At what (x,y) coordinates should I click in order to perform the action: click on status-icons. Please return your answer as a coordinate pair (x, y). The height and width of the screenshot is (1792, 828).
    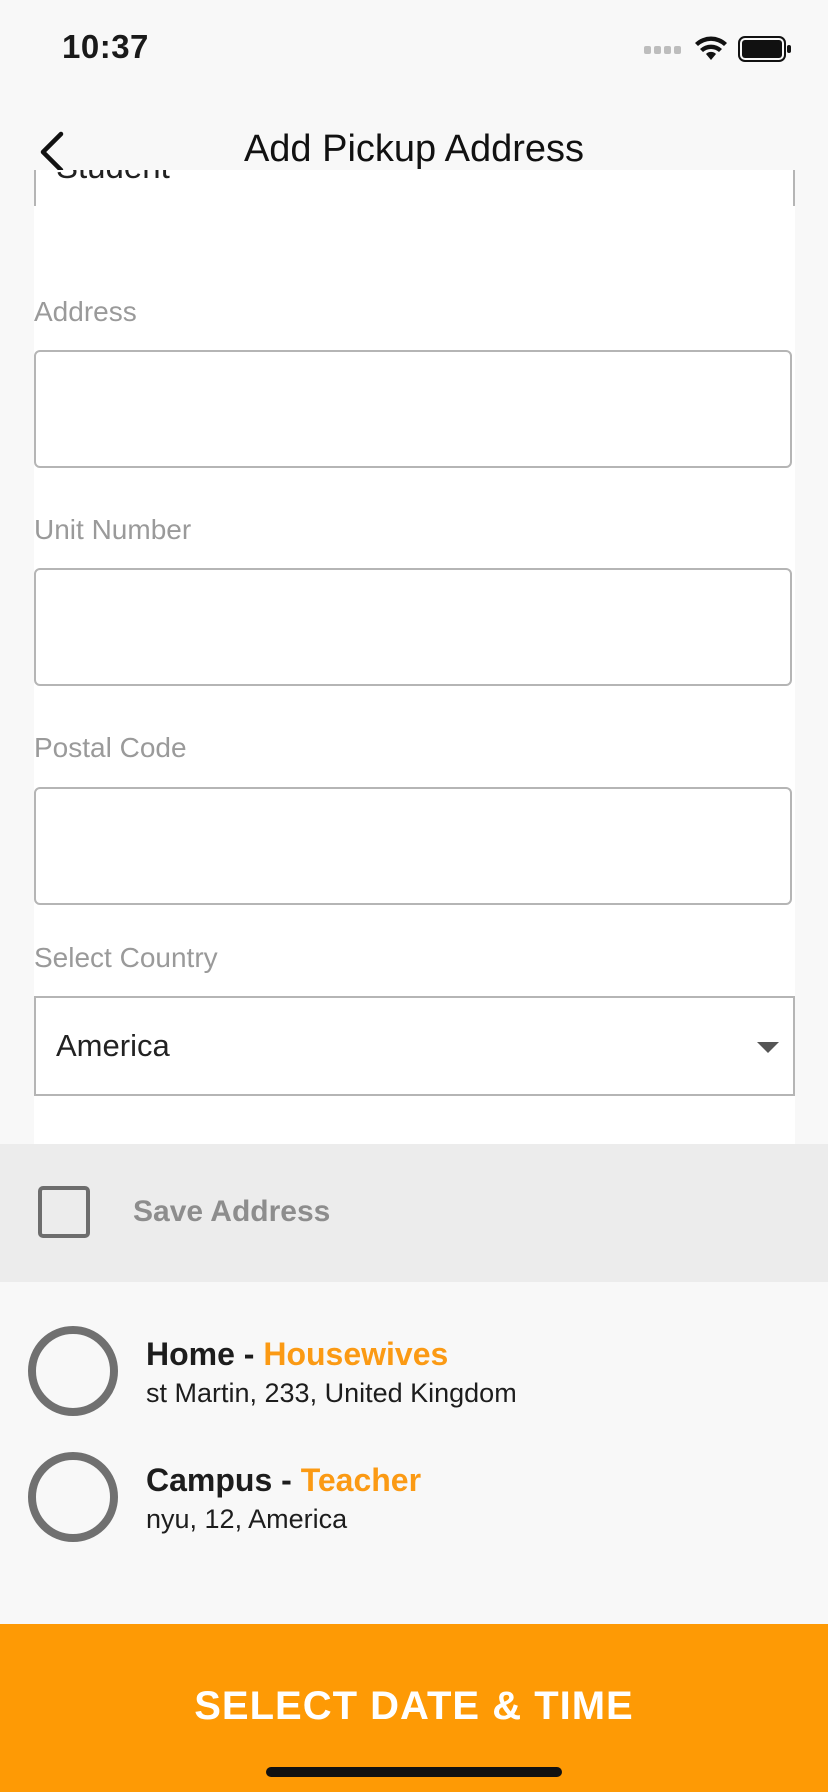
    Looking at the image, I should click on (718, 51).